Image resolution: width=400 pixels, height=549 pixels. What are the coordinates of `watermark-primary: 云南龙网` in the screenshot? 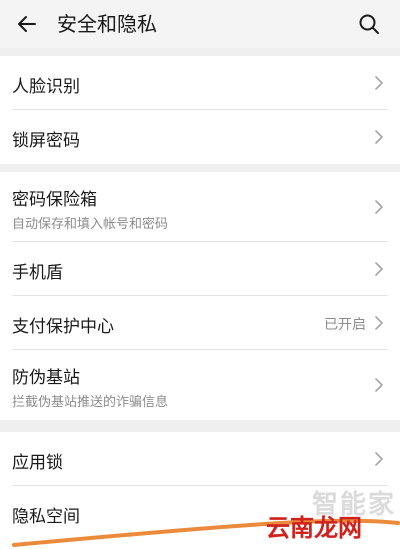 It's located at (314, 528).